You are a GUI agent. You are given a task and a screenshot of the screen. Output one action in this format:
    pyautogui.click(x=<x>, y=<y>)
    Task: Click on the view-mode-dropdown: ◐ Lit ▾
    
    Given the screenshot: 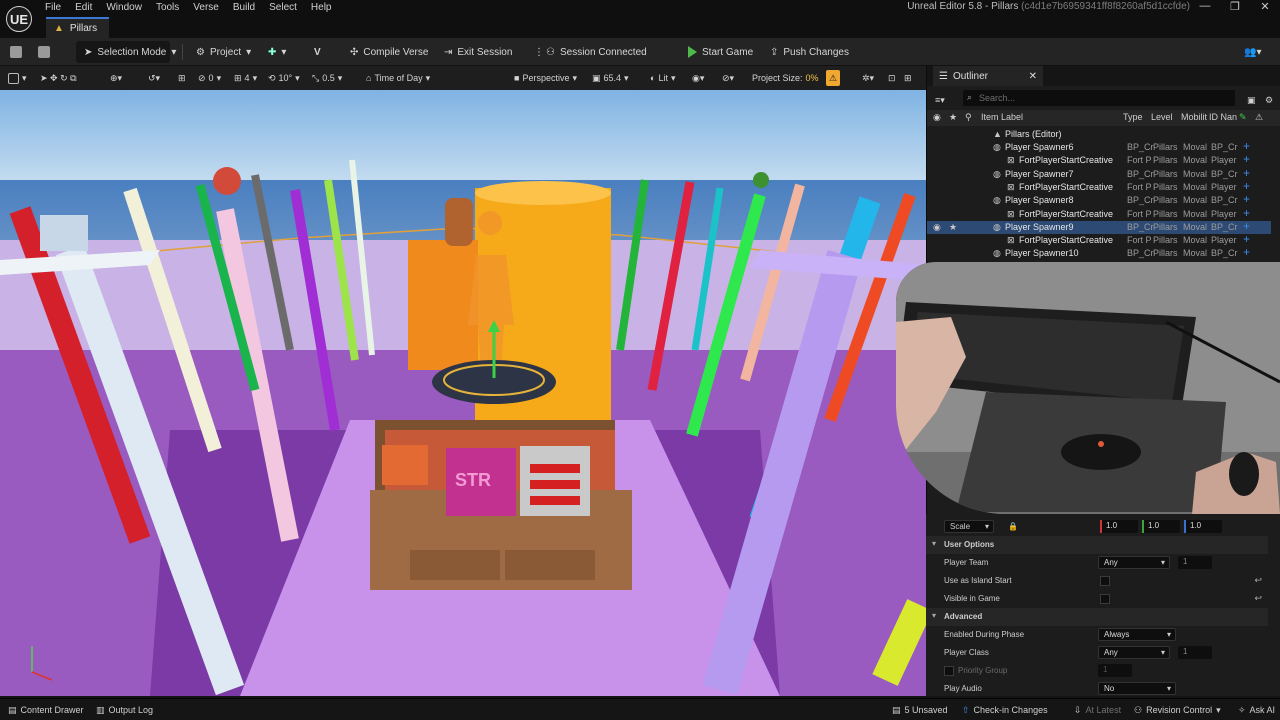 What is the action you would take?
    pyautogui.click(x=662, y=78)
    